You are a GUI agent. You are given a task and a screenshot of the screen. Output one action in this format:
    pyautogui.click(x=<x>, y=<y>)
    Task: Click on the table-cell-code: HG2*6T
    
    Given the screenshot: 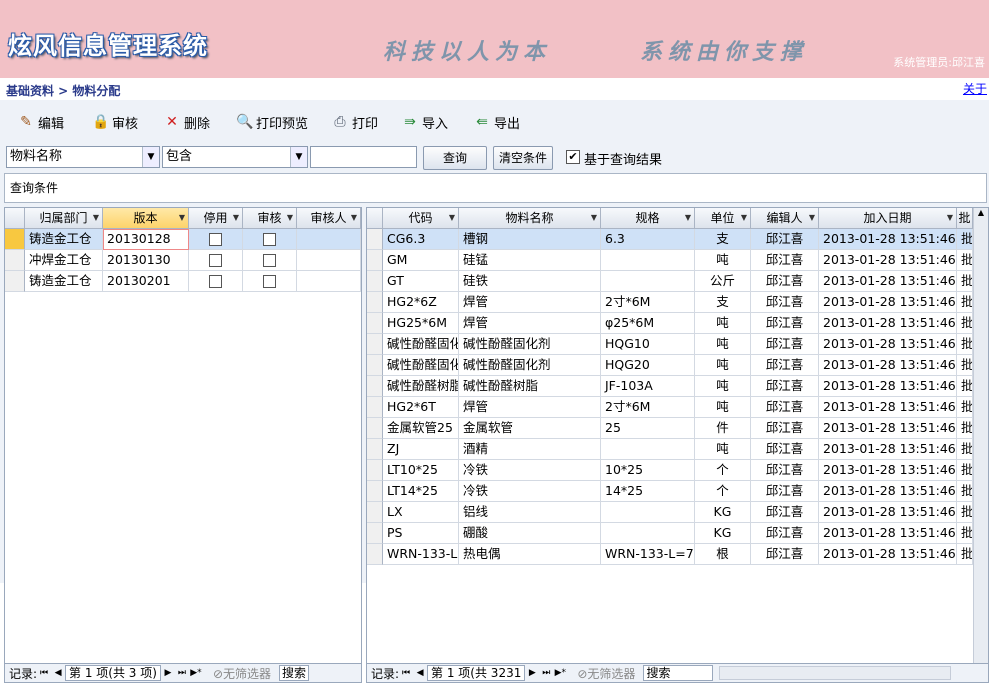 What is the action you would take?
    pyautogui.click(x=421, y=407)
    